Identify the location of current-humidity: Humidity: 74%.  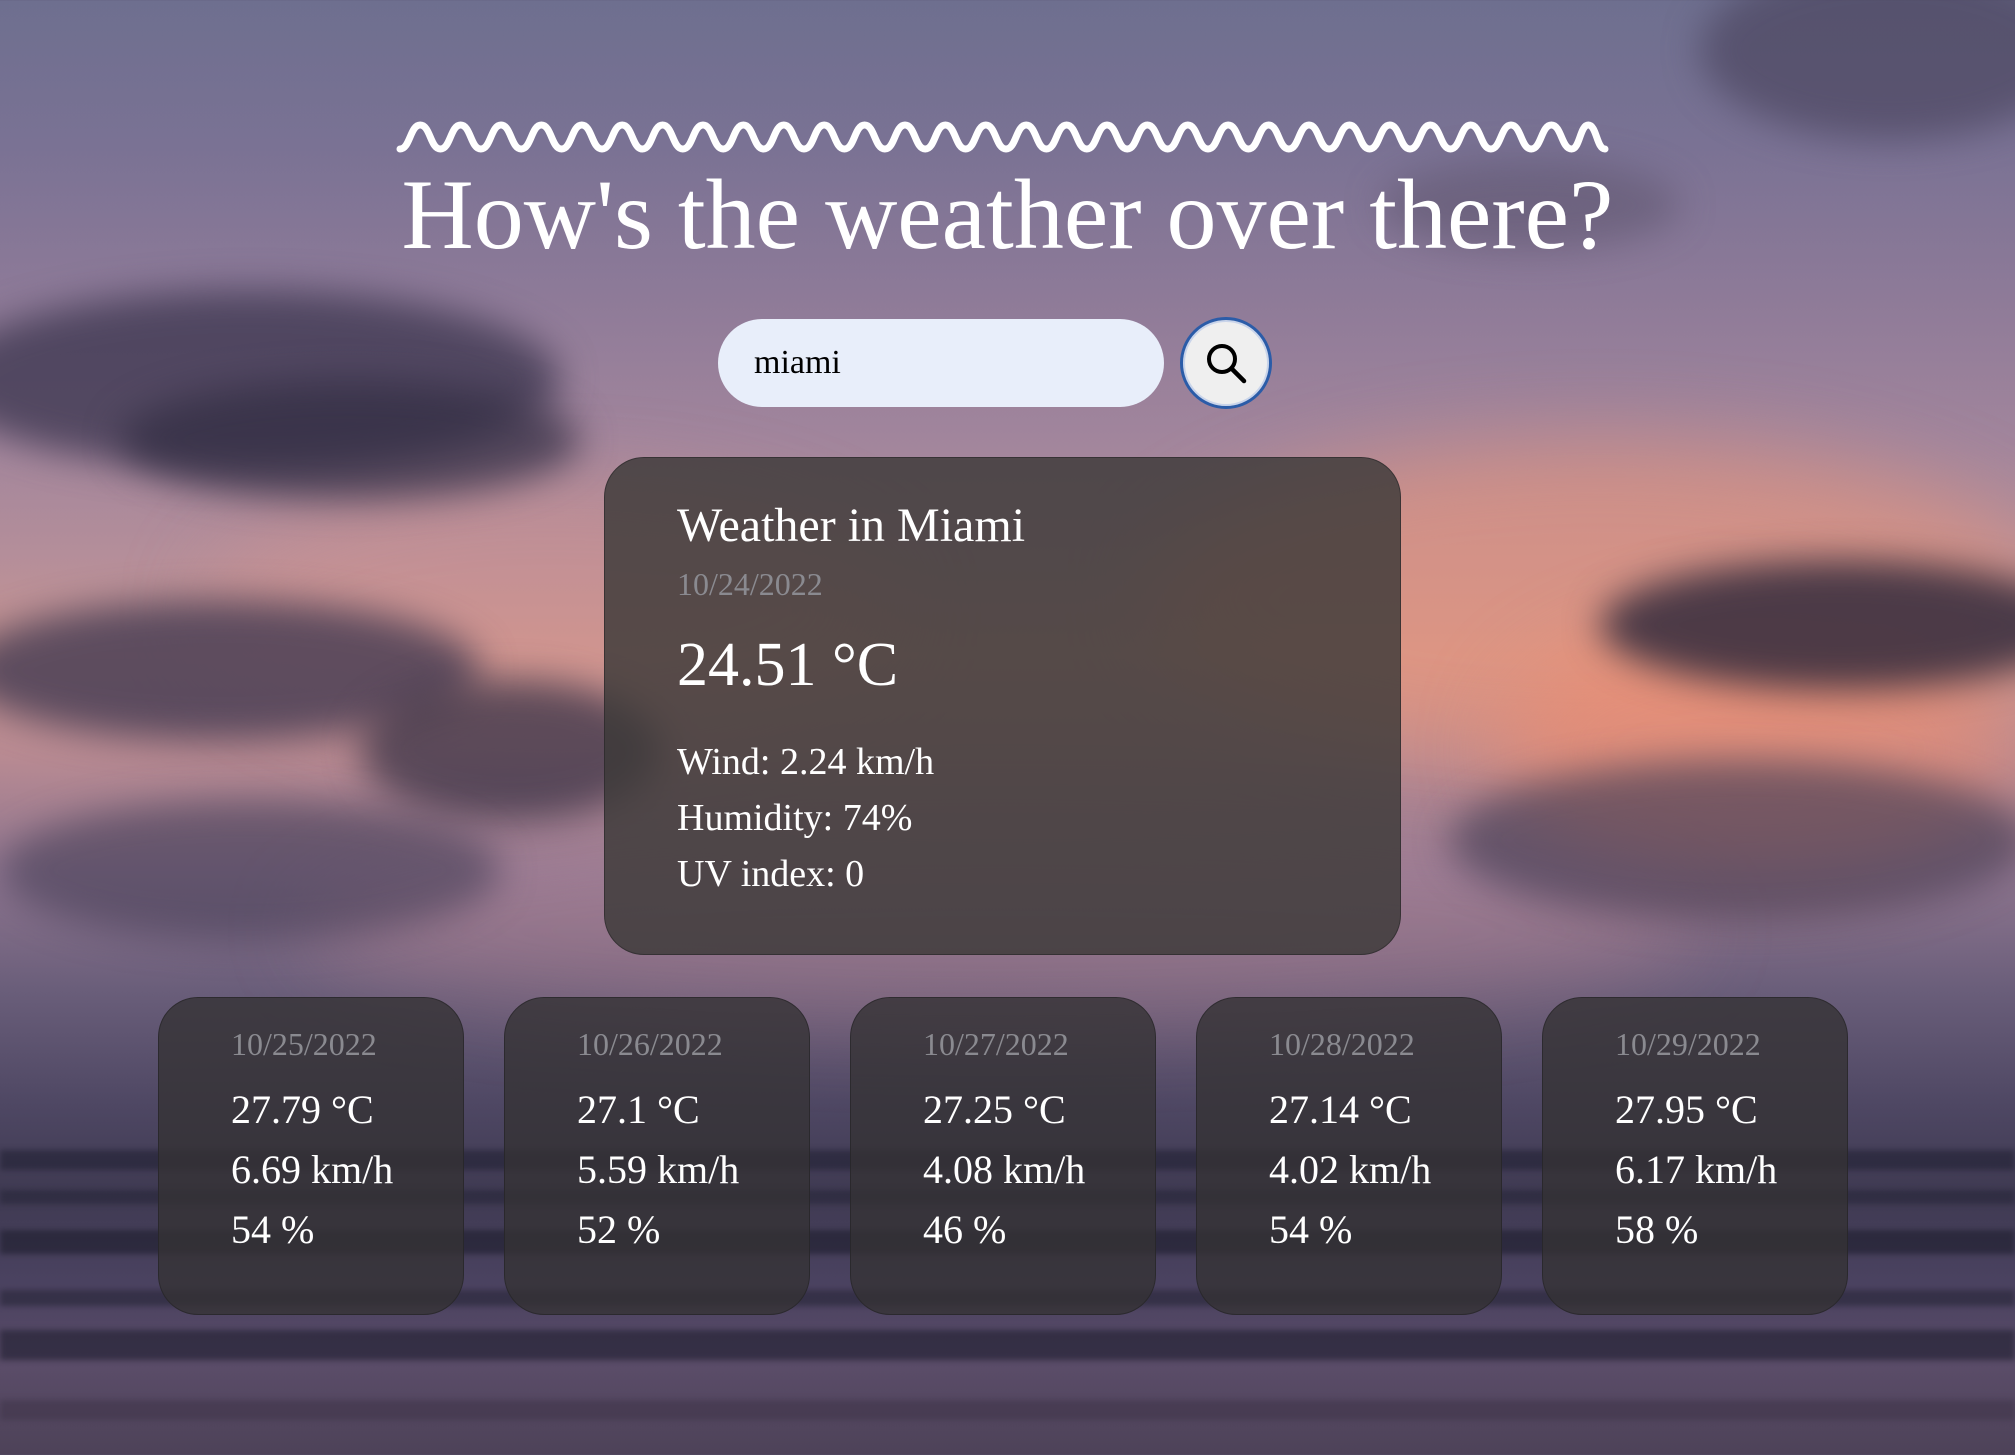
(795, 818).